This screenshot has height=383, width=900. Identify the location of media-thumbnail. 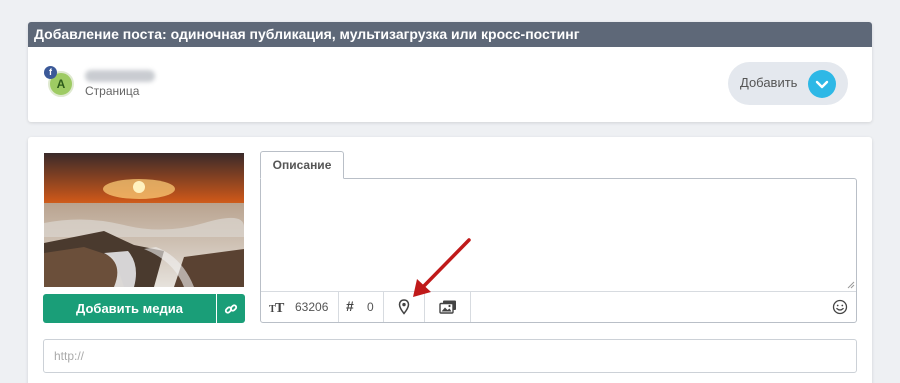
(144, 220).